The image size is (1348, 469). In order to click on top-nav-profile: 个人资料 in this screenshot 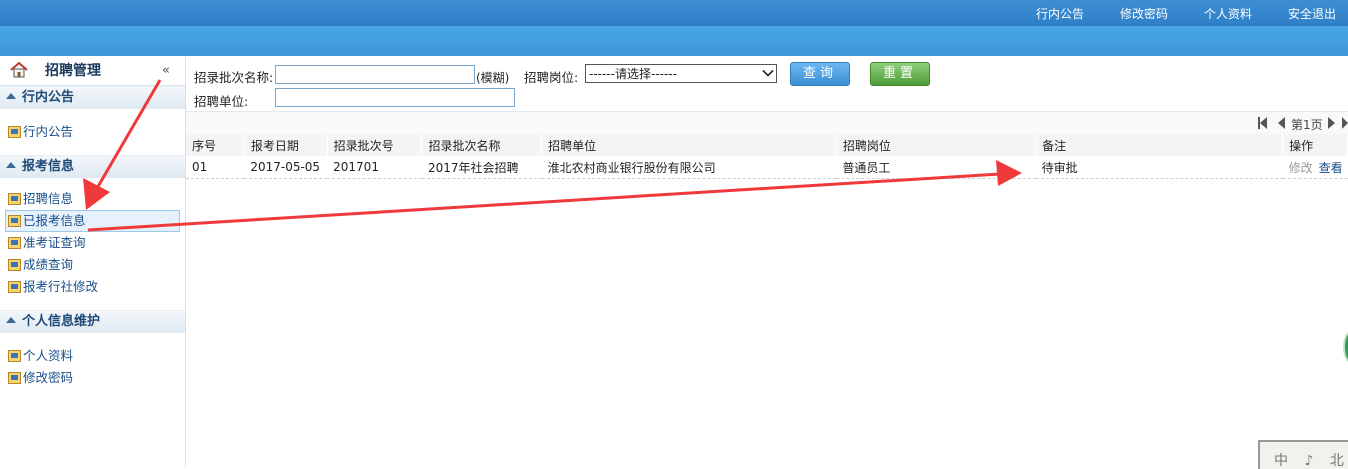, I will do `click(1228, 13)`.